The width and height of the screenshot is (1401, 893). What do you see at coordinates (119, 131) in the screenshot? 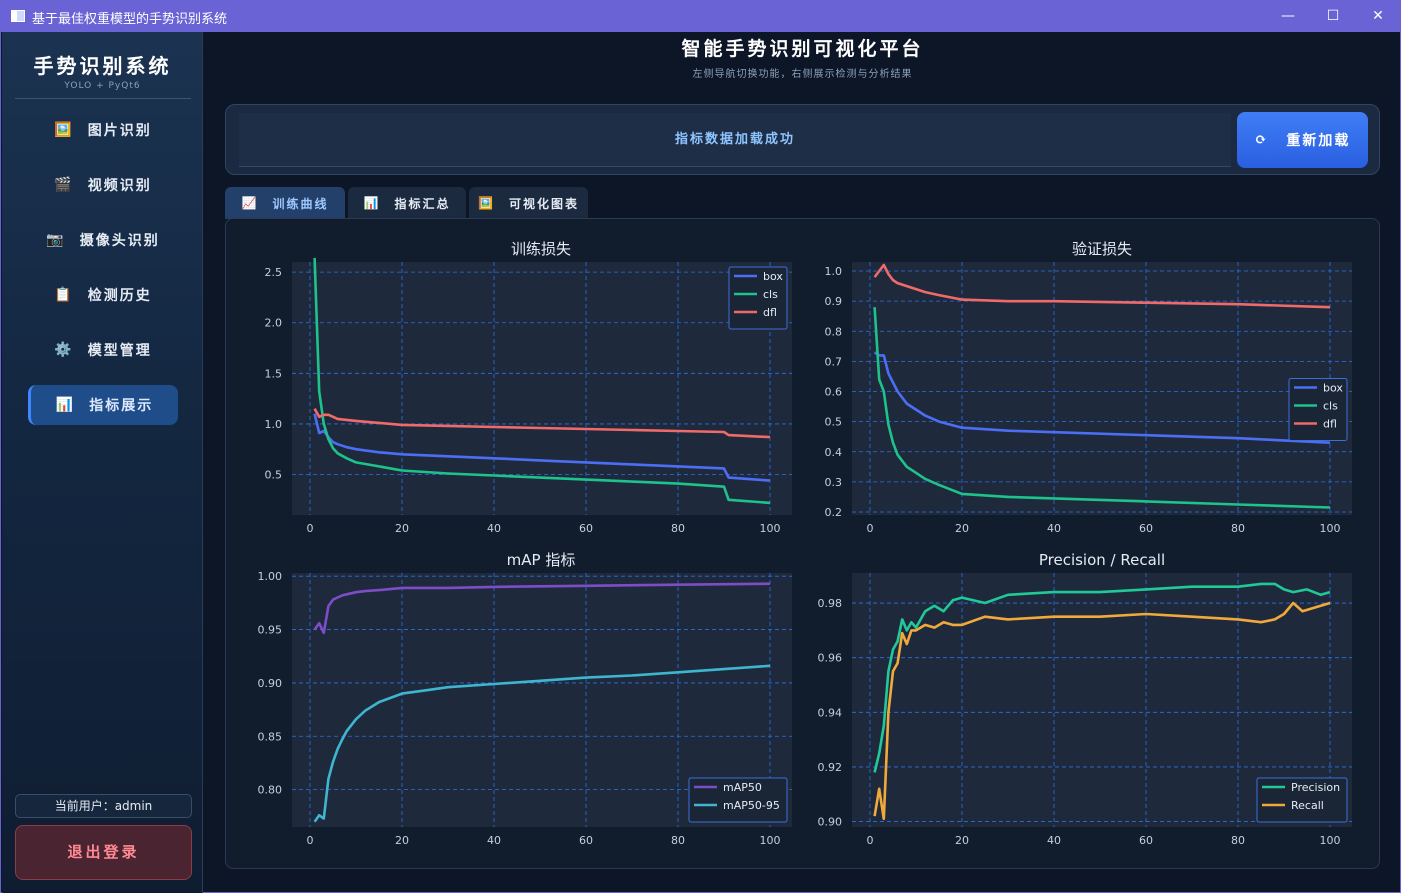
I see `sidebar-item-label: 图片识别` at bounding box center [119, 131].